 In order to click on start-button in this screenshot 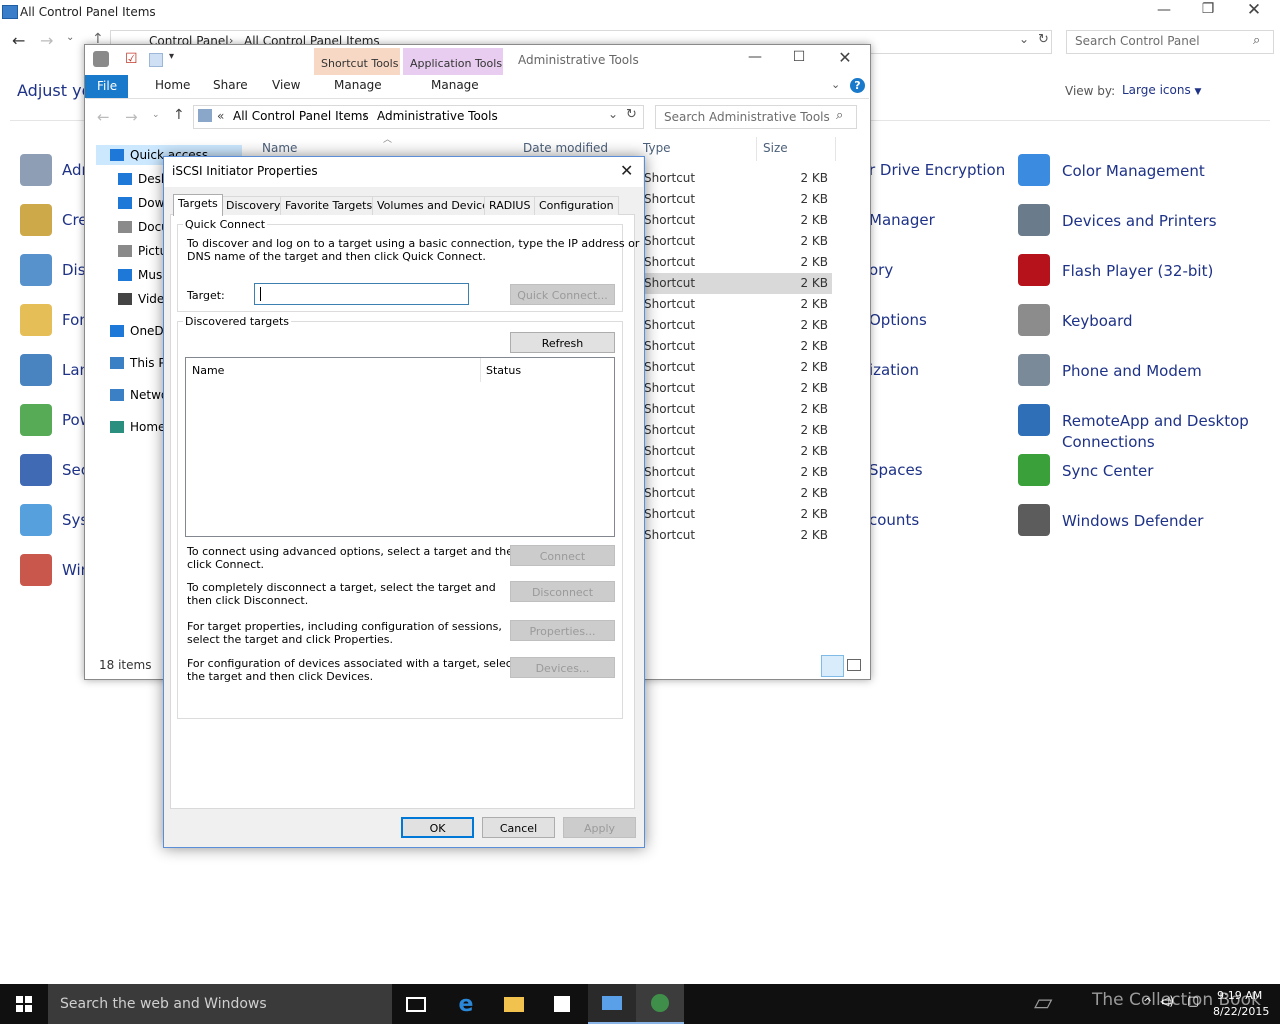, I will do `click(24, 1004)`.